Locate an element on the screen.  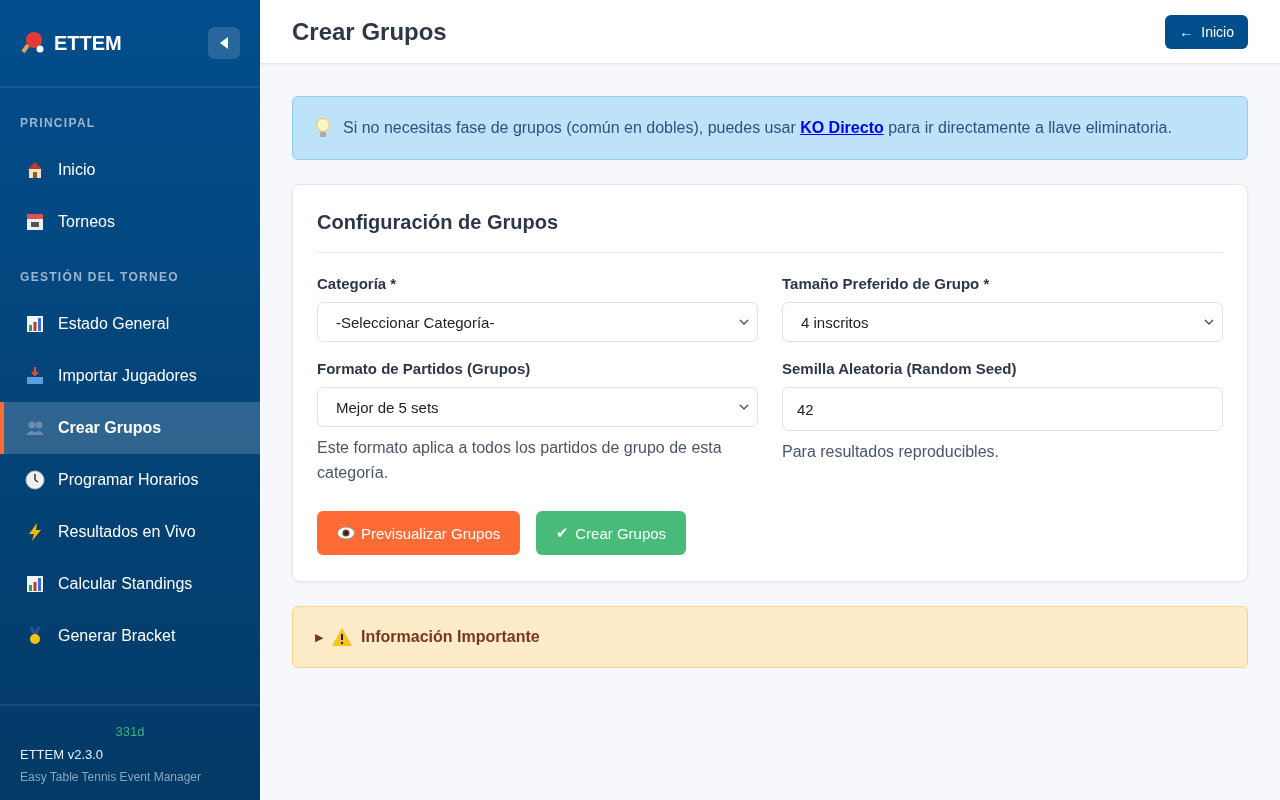
help-text: Para resultados reproducibles. is located at coordinates (891, 452).